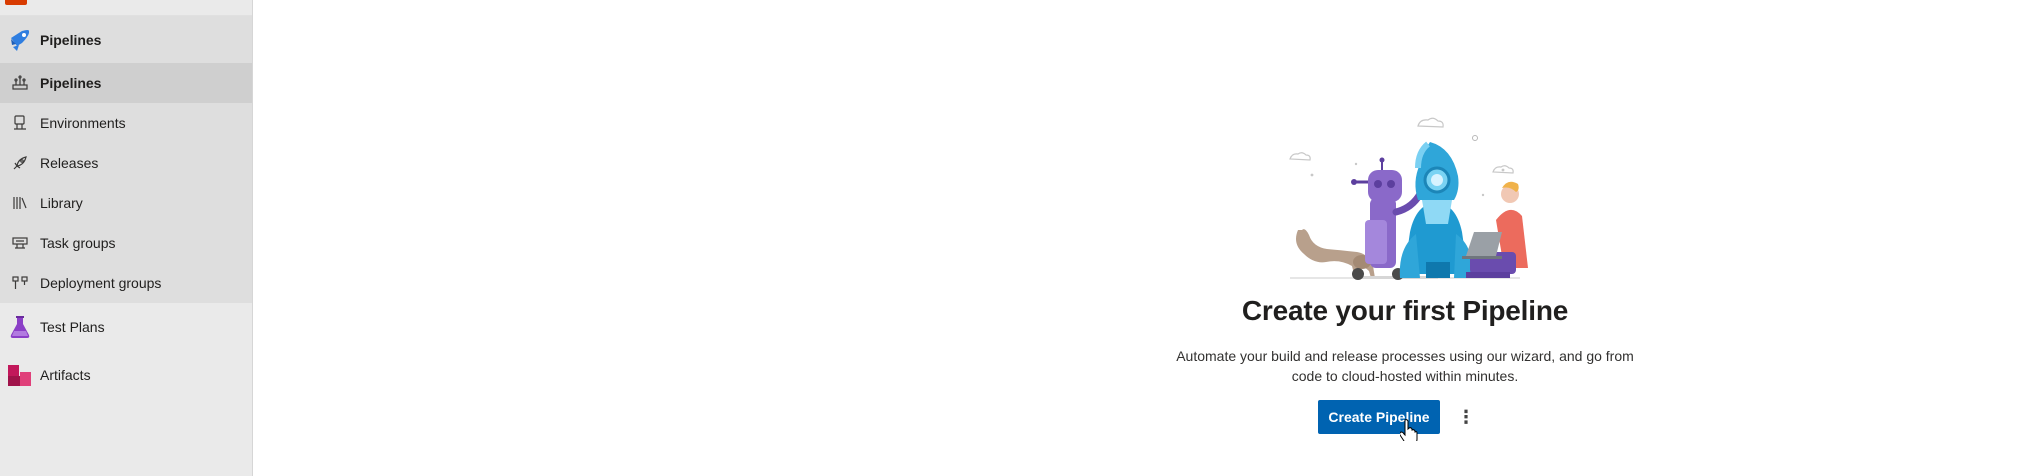 This screenshot has width=2026, height=476. What do you see at coordinates (1379, 417) in the screenshot?
I see `create-pipeline-button: Create Pipeline` at bounding box center [1379, 417].